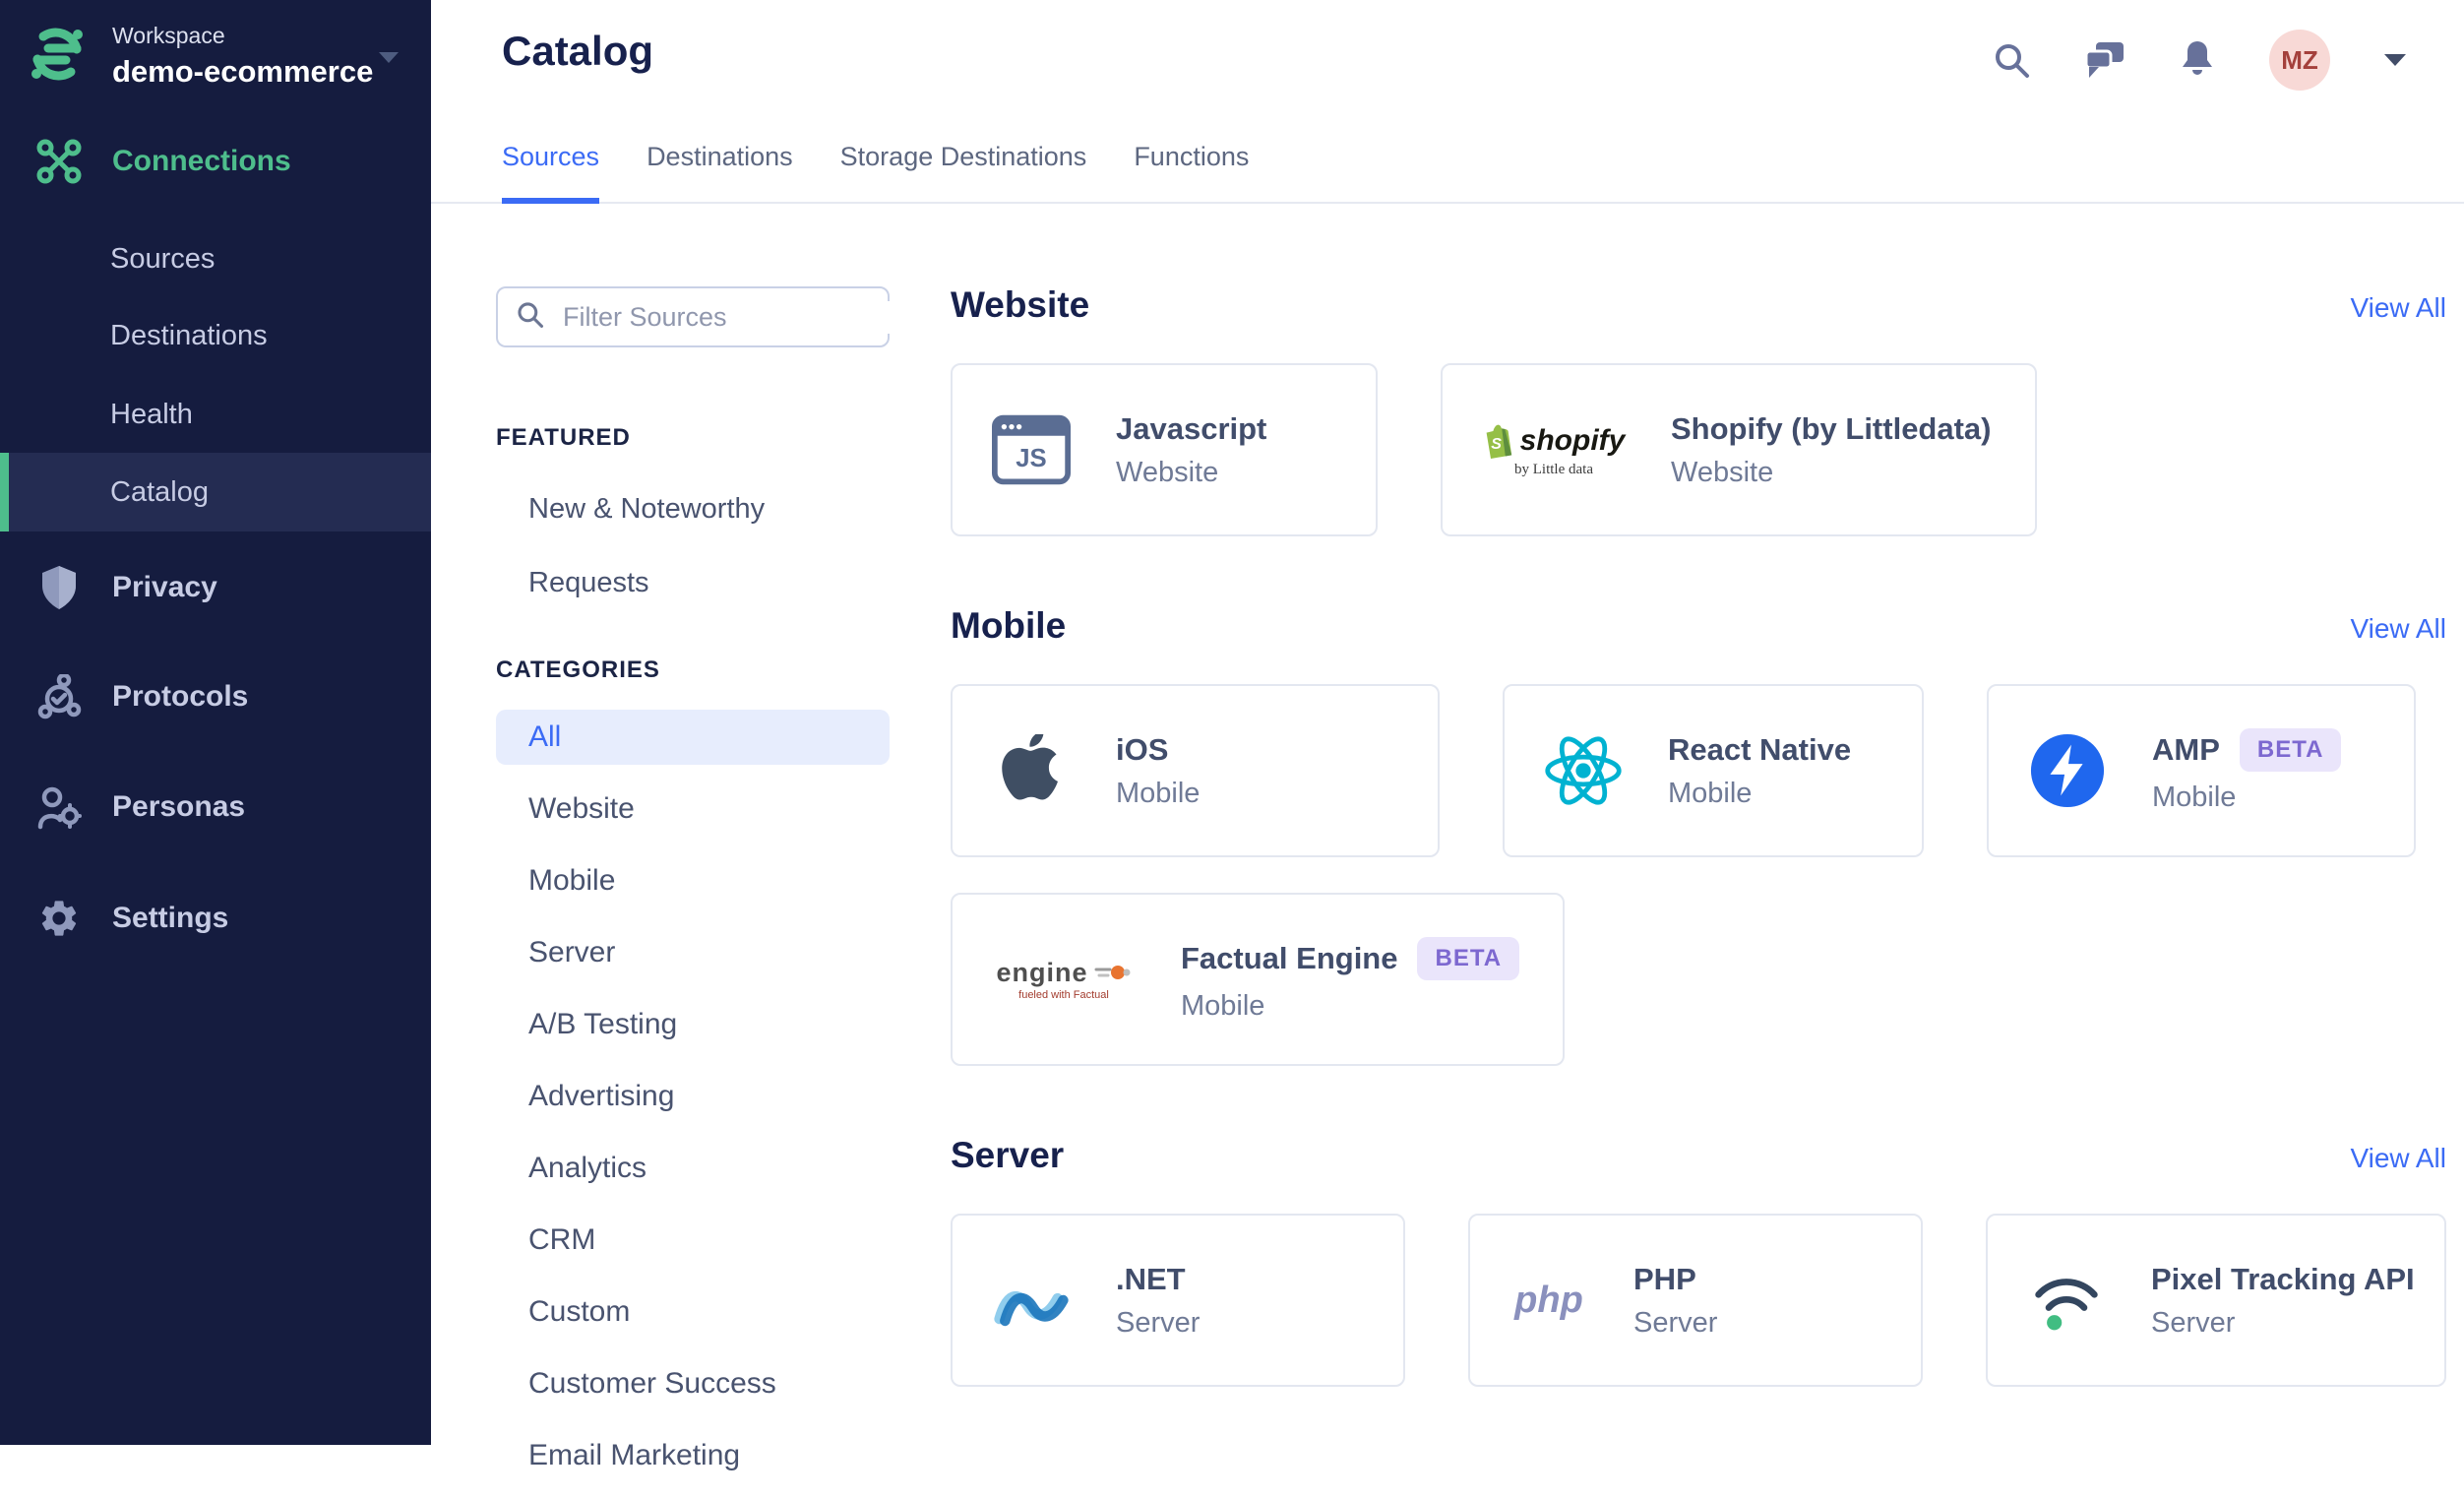 The width and height of the screenshot is (2464, 1500). What do you see at coordinates (2011, 60) in the screenshot?
I see `search-icon` at bounding box center [2011, 60].